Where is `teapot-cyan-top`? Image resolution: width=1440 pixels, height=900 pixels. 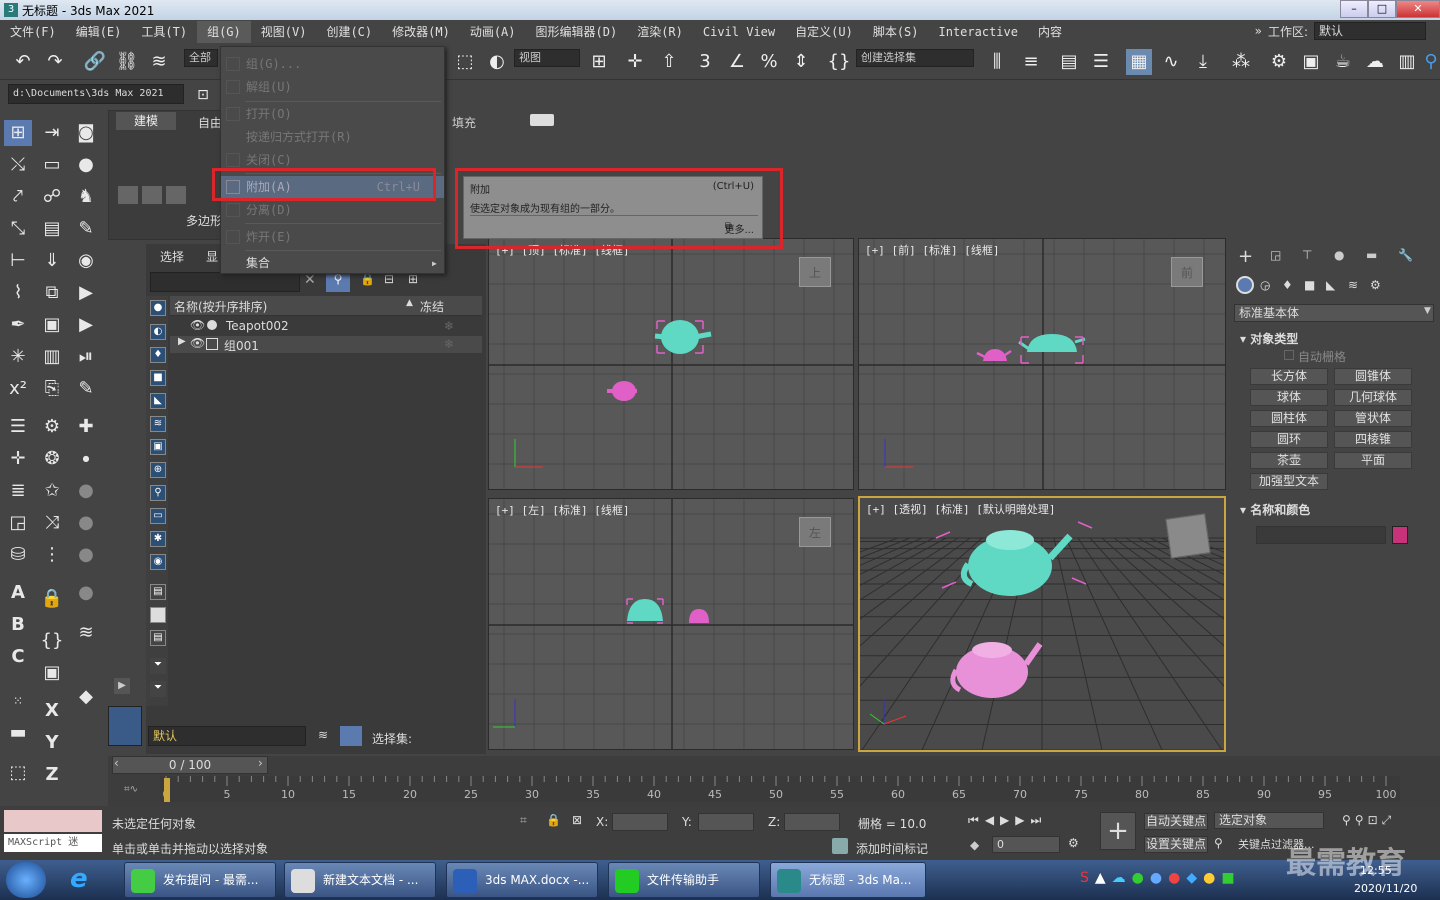
teapot-cyan-top is located at coordinates (683, 337).